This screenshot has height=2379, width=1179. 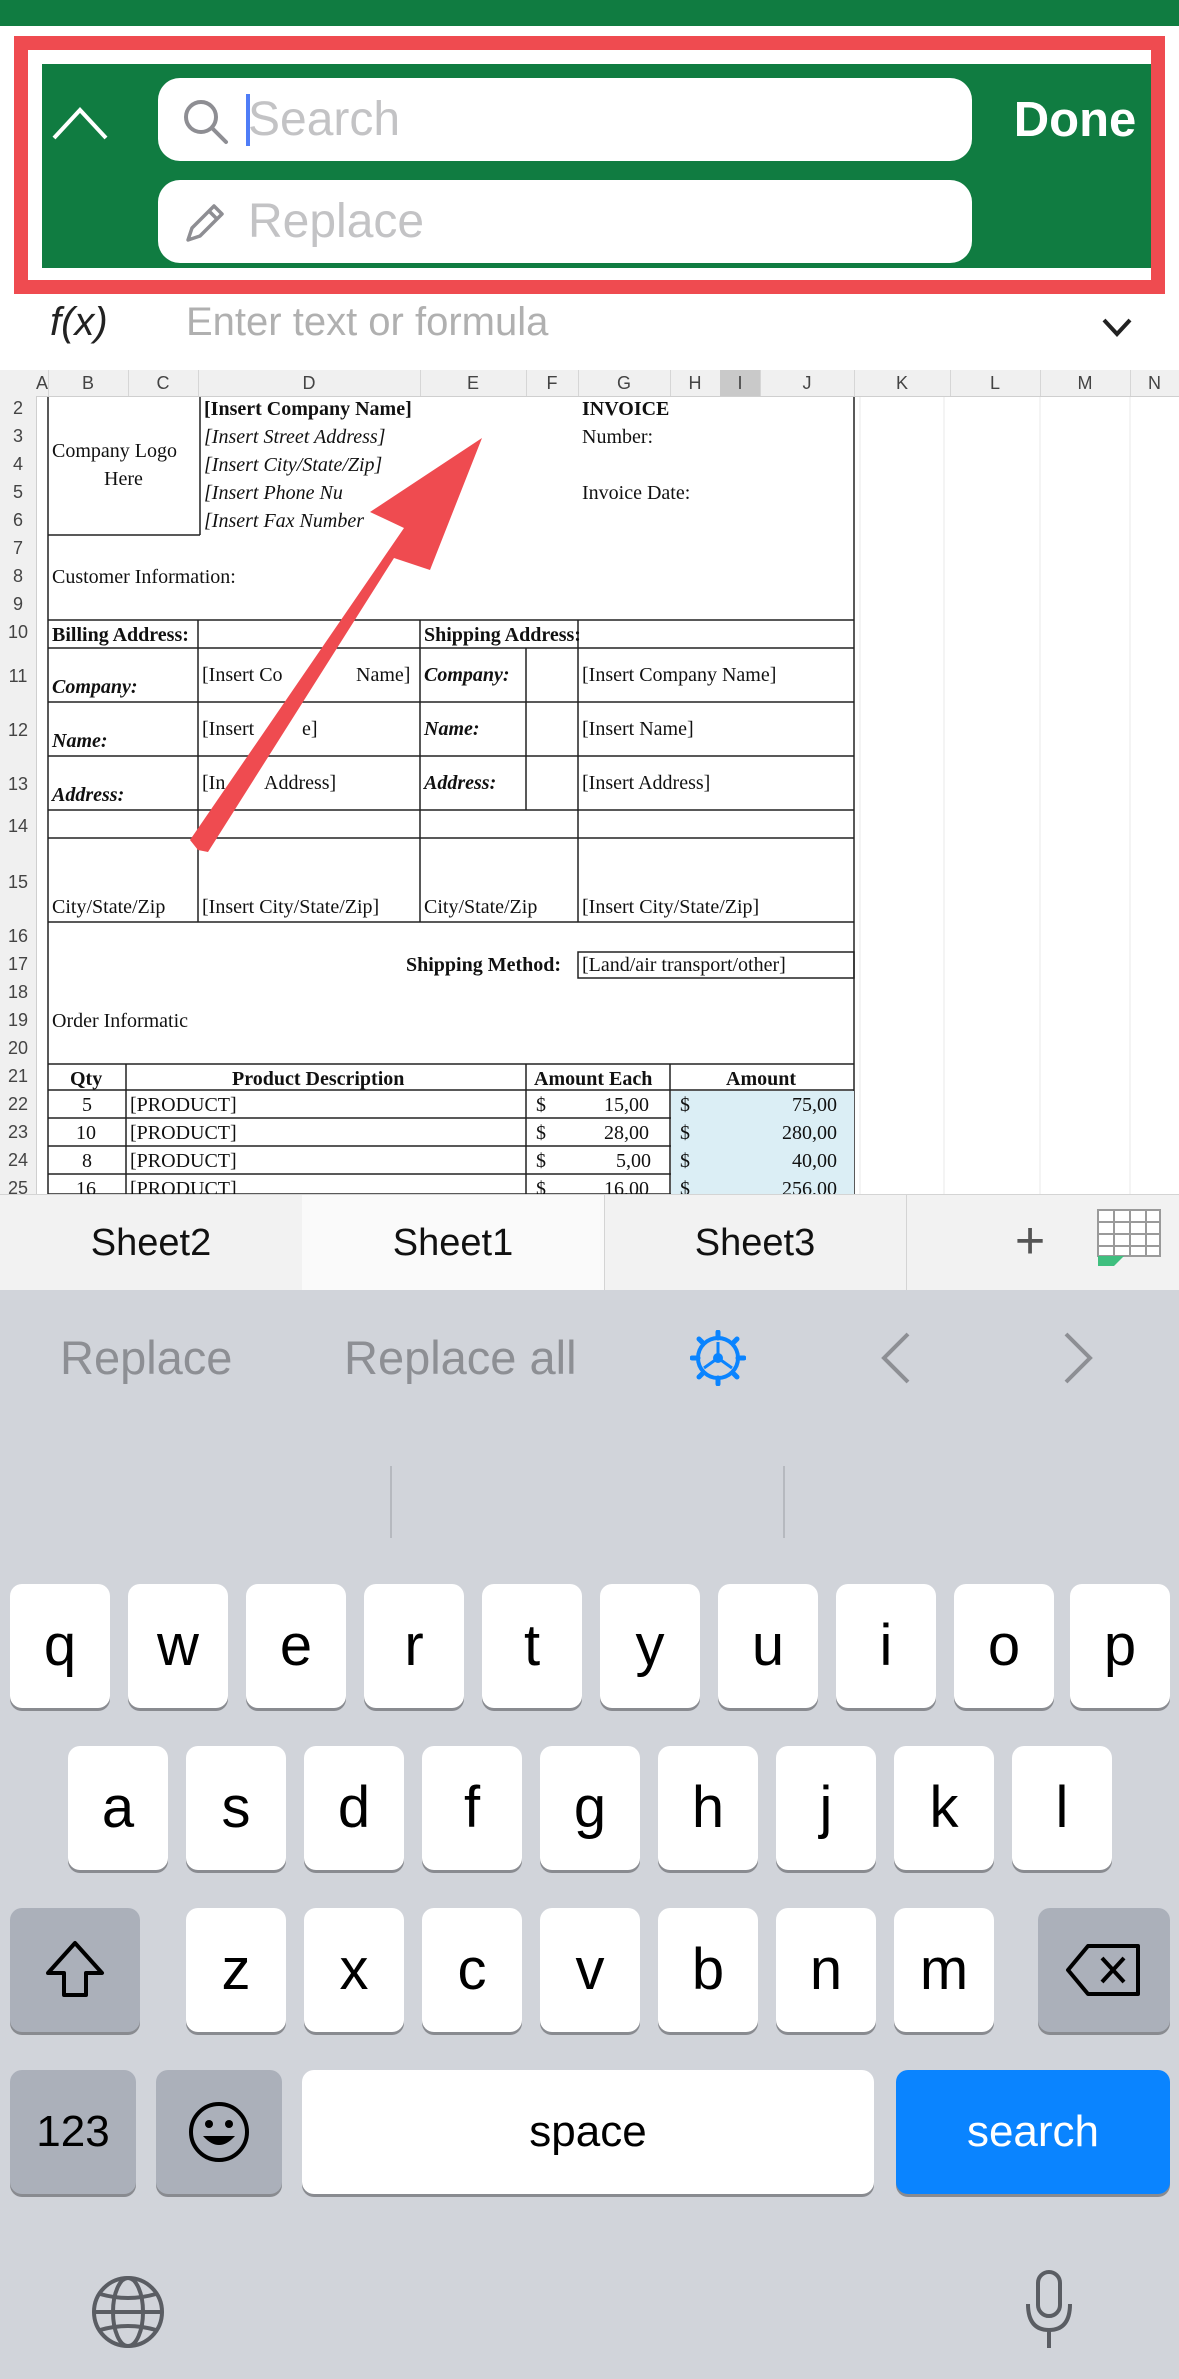 I want to click on replace-all-button: Replace all, so click(x=460, y=1357).